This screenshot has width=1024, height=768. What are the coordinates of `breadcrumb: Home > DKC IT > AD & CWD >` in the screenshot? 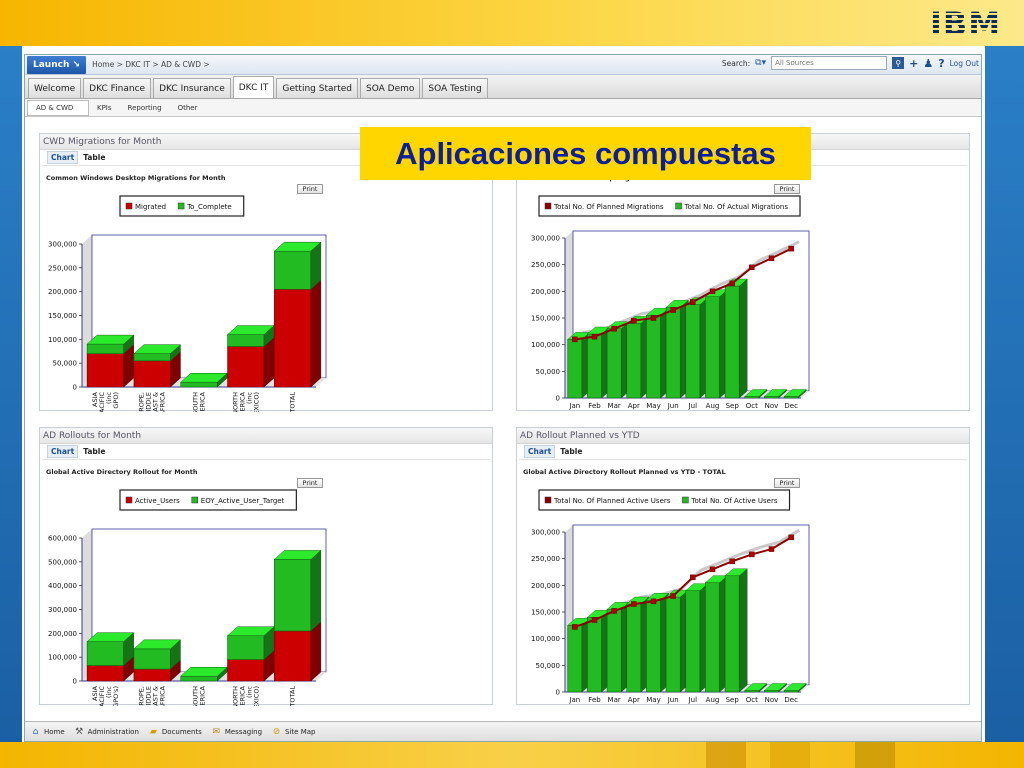 It's located at (151, 64).